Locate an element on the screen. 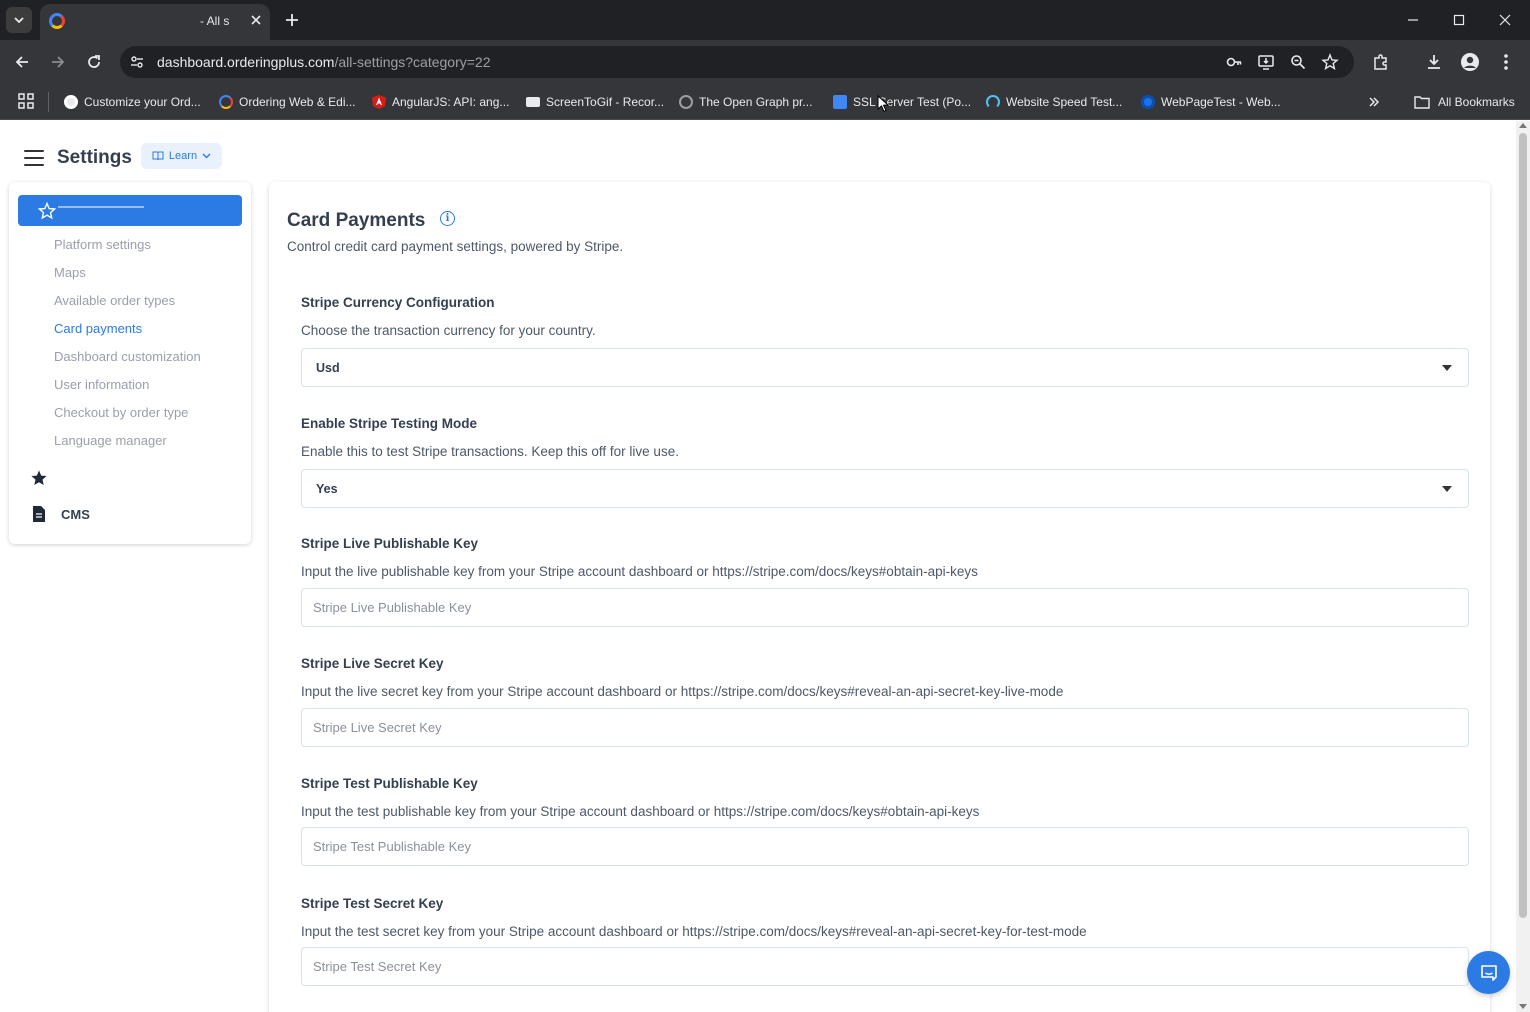  close-window-icon is located at coordinates (1505, 20).